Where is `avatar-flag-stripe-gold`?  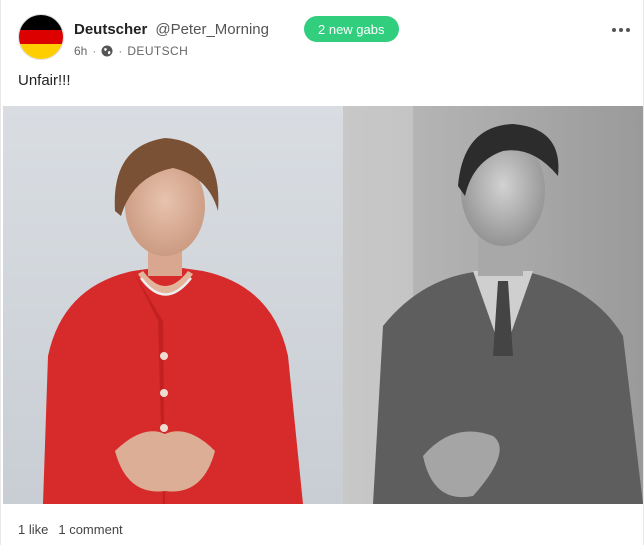
avatar-flag-stripe-gold is located at coordinates (41, 51).